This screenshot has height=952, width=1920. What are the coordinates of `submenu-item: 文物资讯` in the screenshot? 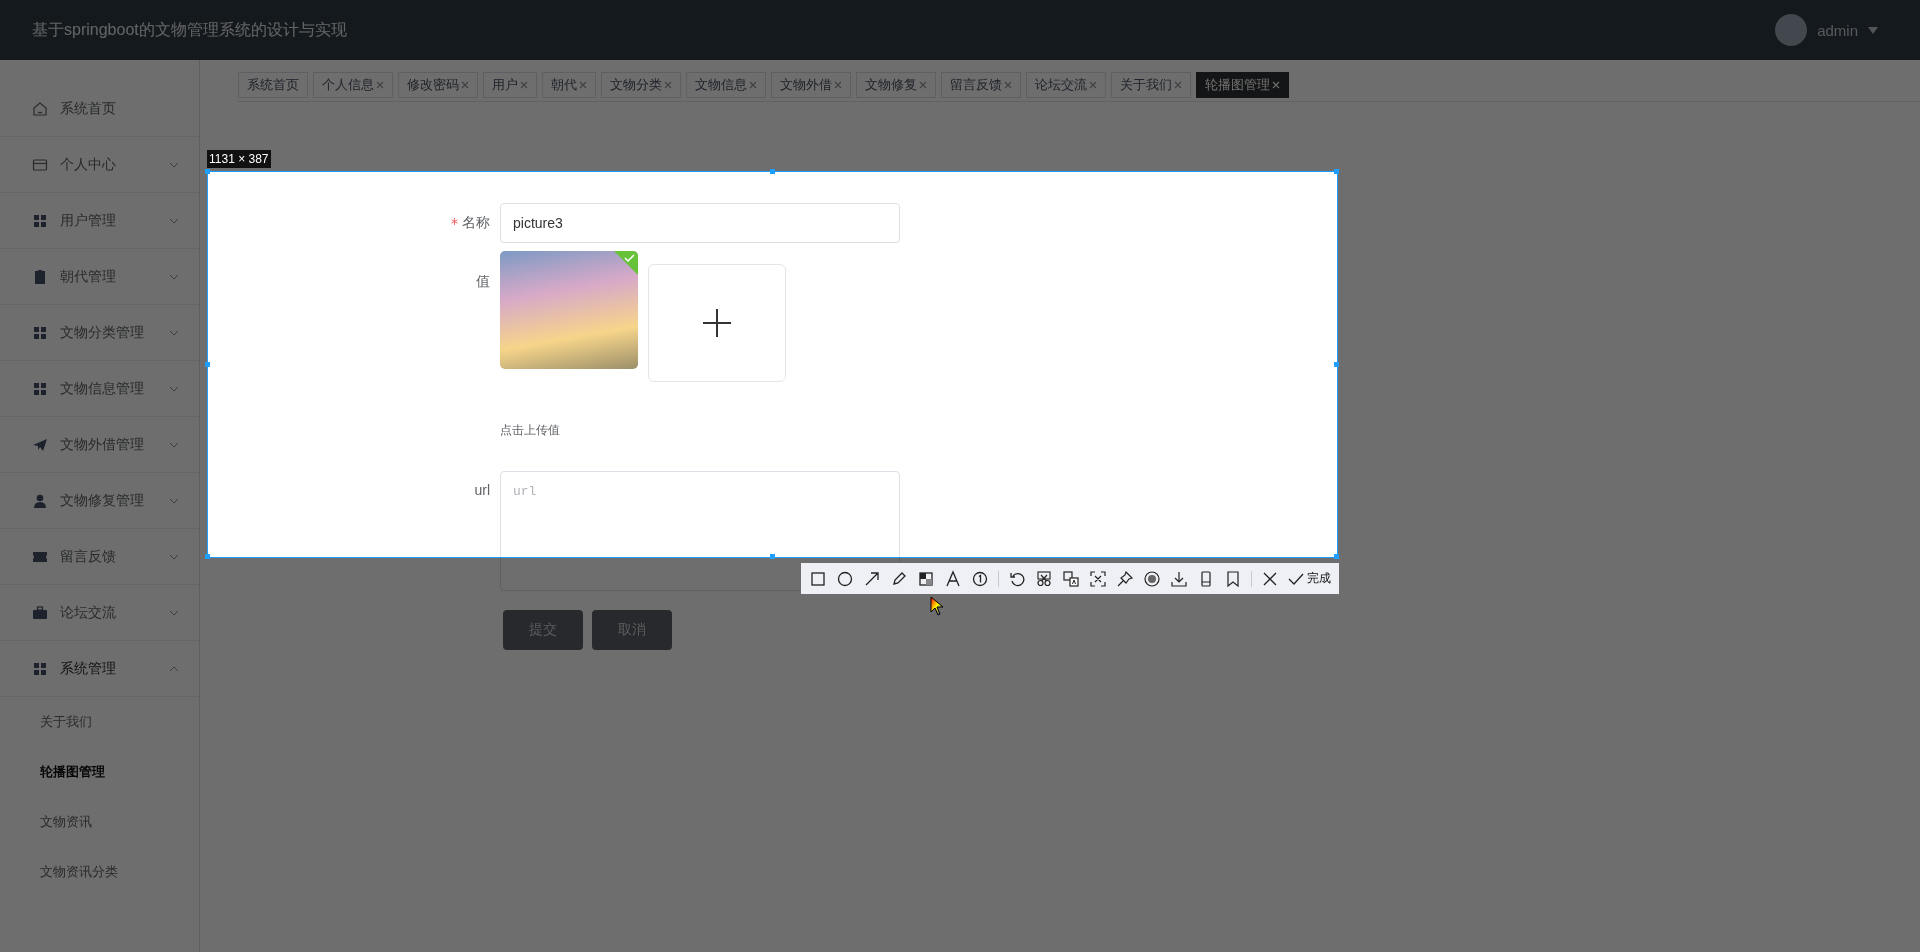 It's located at (99, 822).